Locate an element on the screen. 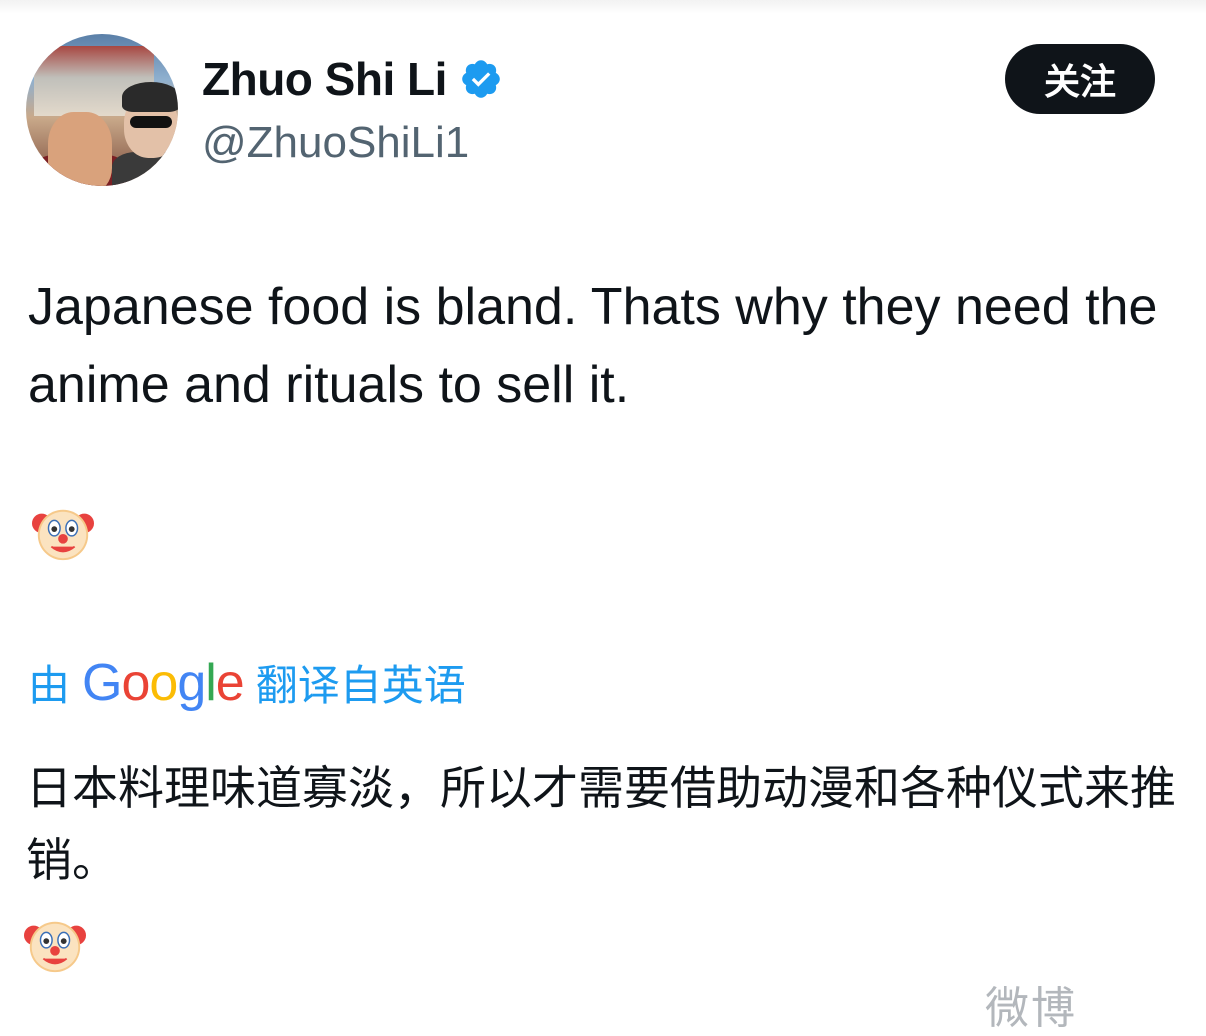  follow-button: 关注 is located at coordinates (1080, 79).